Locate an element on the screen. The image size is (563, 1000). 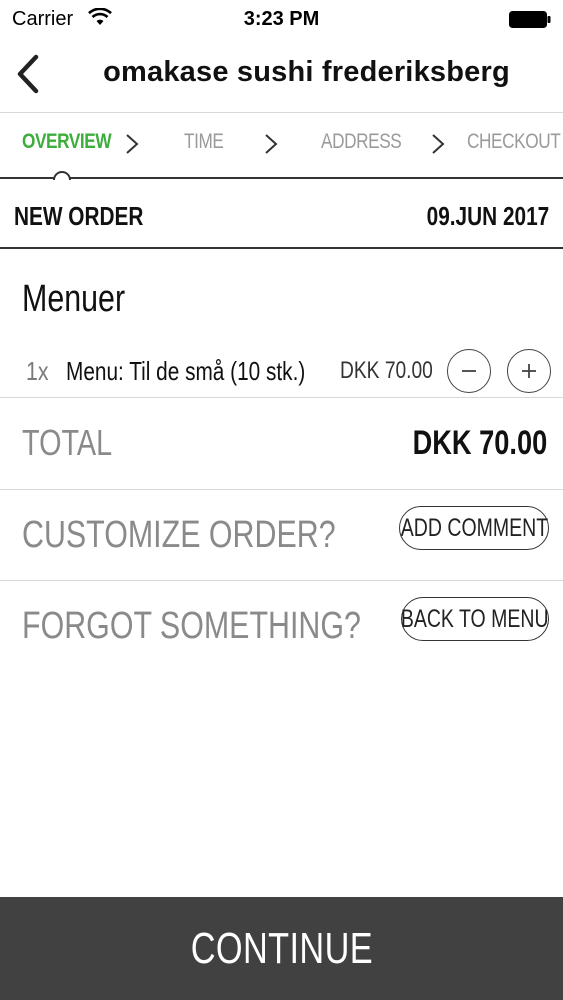
add-comment-button: ADD COMMENT is located at coordinates (474, 528).